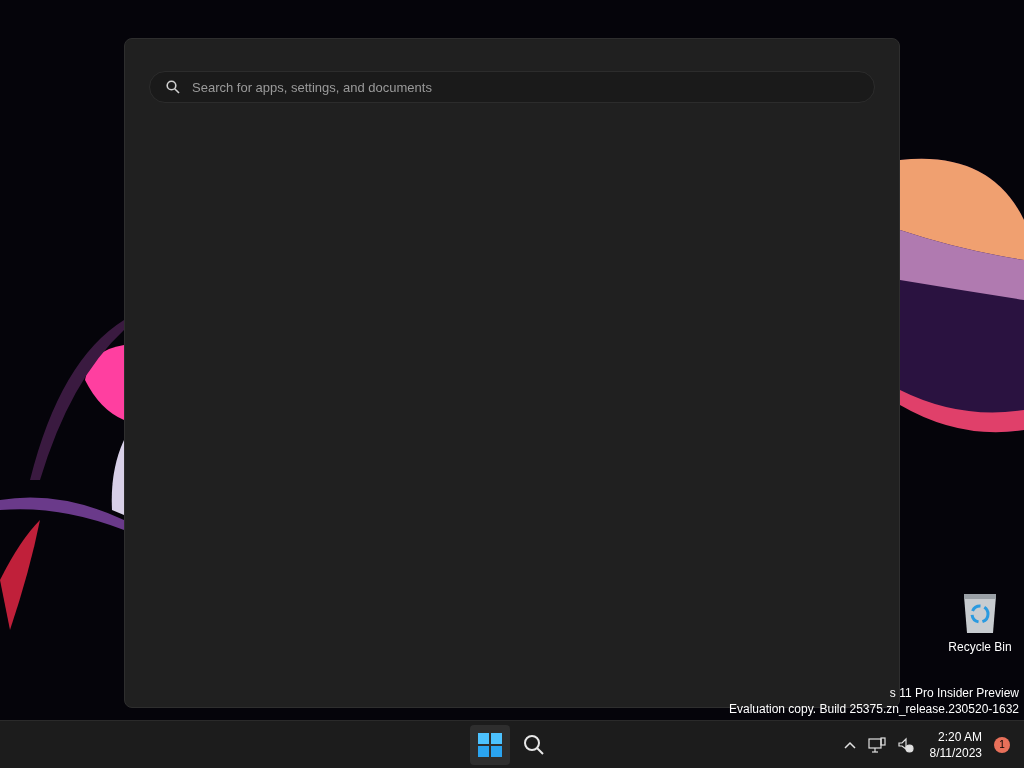 The width and height of the screenshot is (1024, 768). What do you see at coordinates (1002, 744) in the screenshot?
I see `notification-badge: 1` at bounding box center [1002, 744].